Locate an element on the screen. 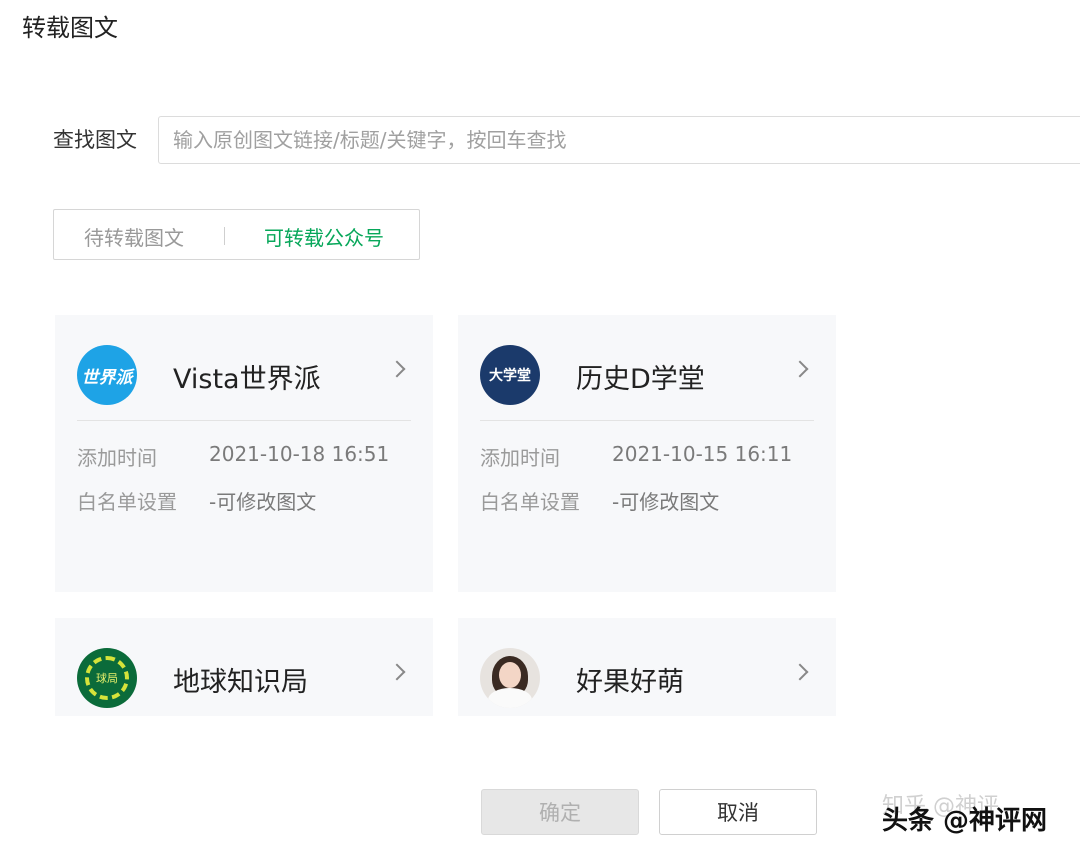 Image resolution: width=1080 pixels, height=855 pixels. avatar-body is located at coordinates (510, 698).